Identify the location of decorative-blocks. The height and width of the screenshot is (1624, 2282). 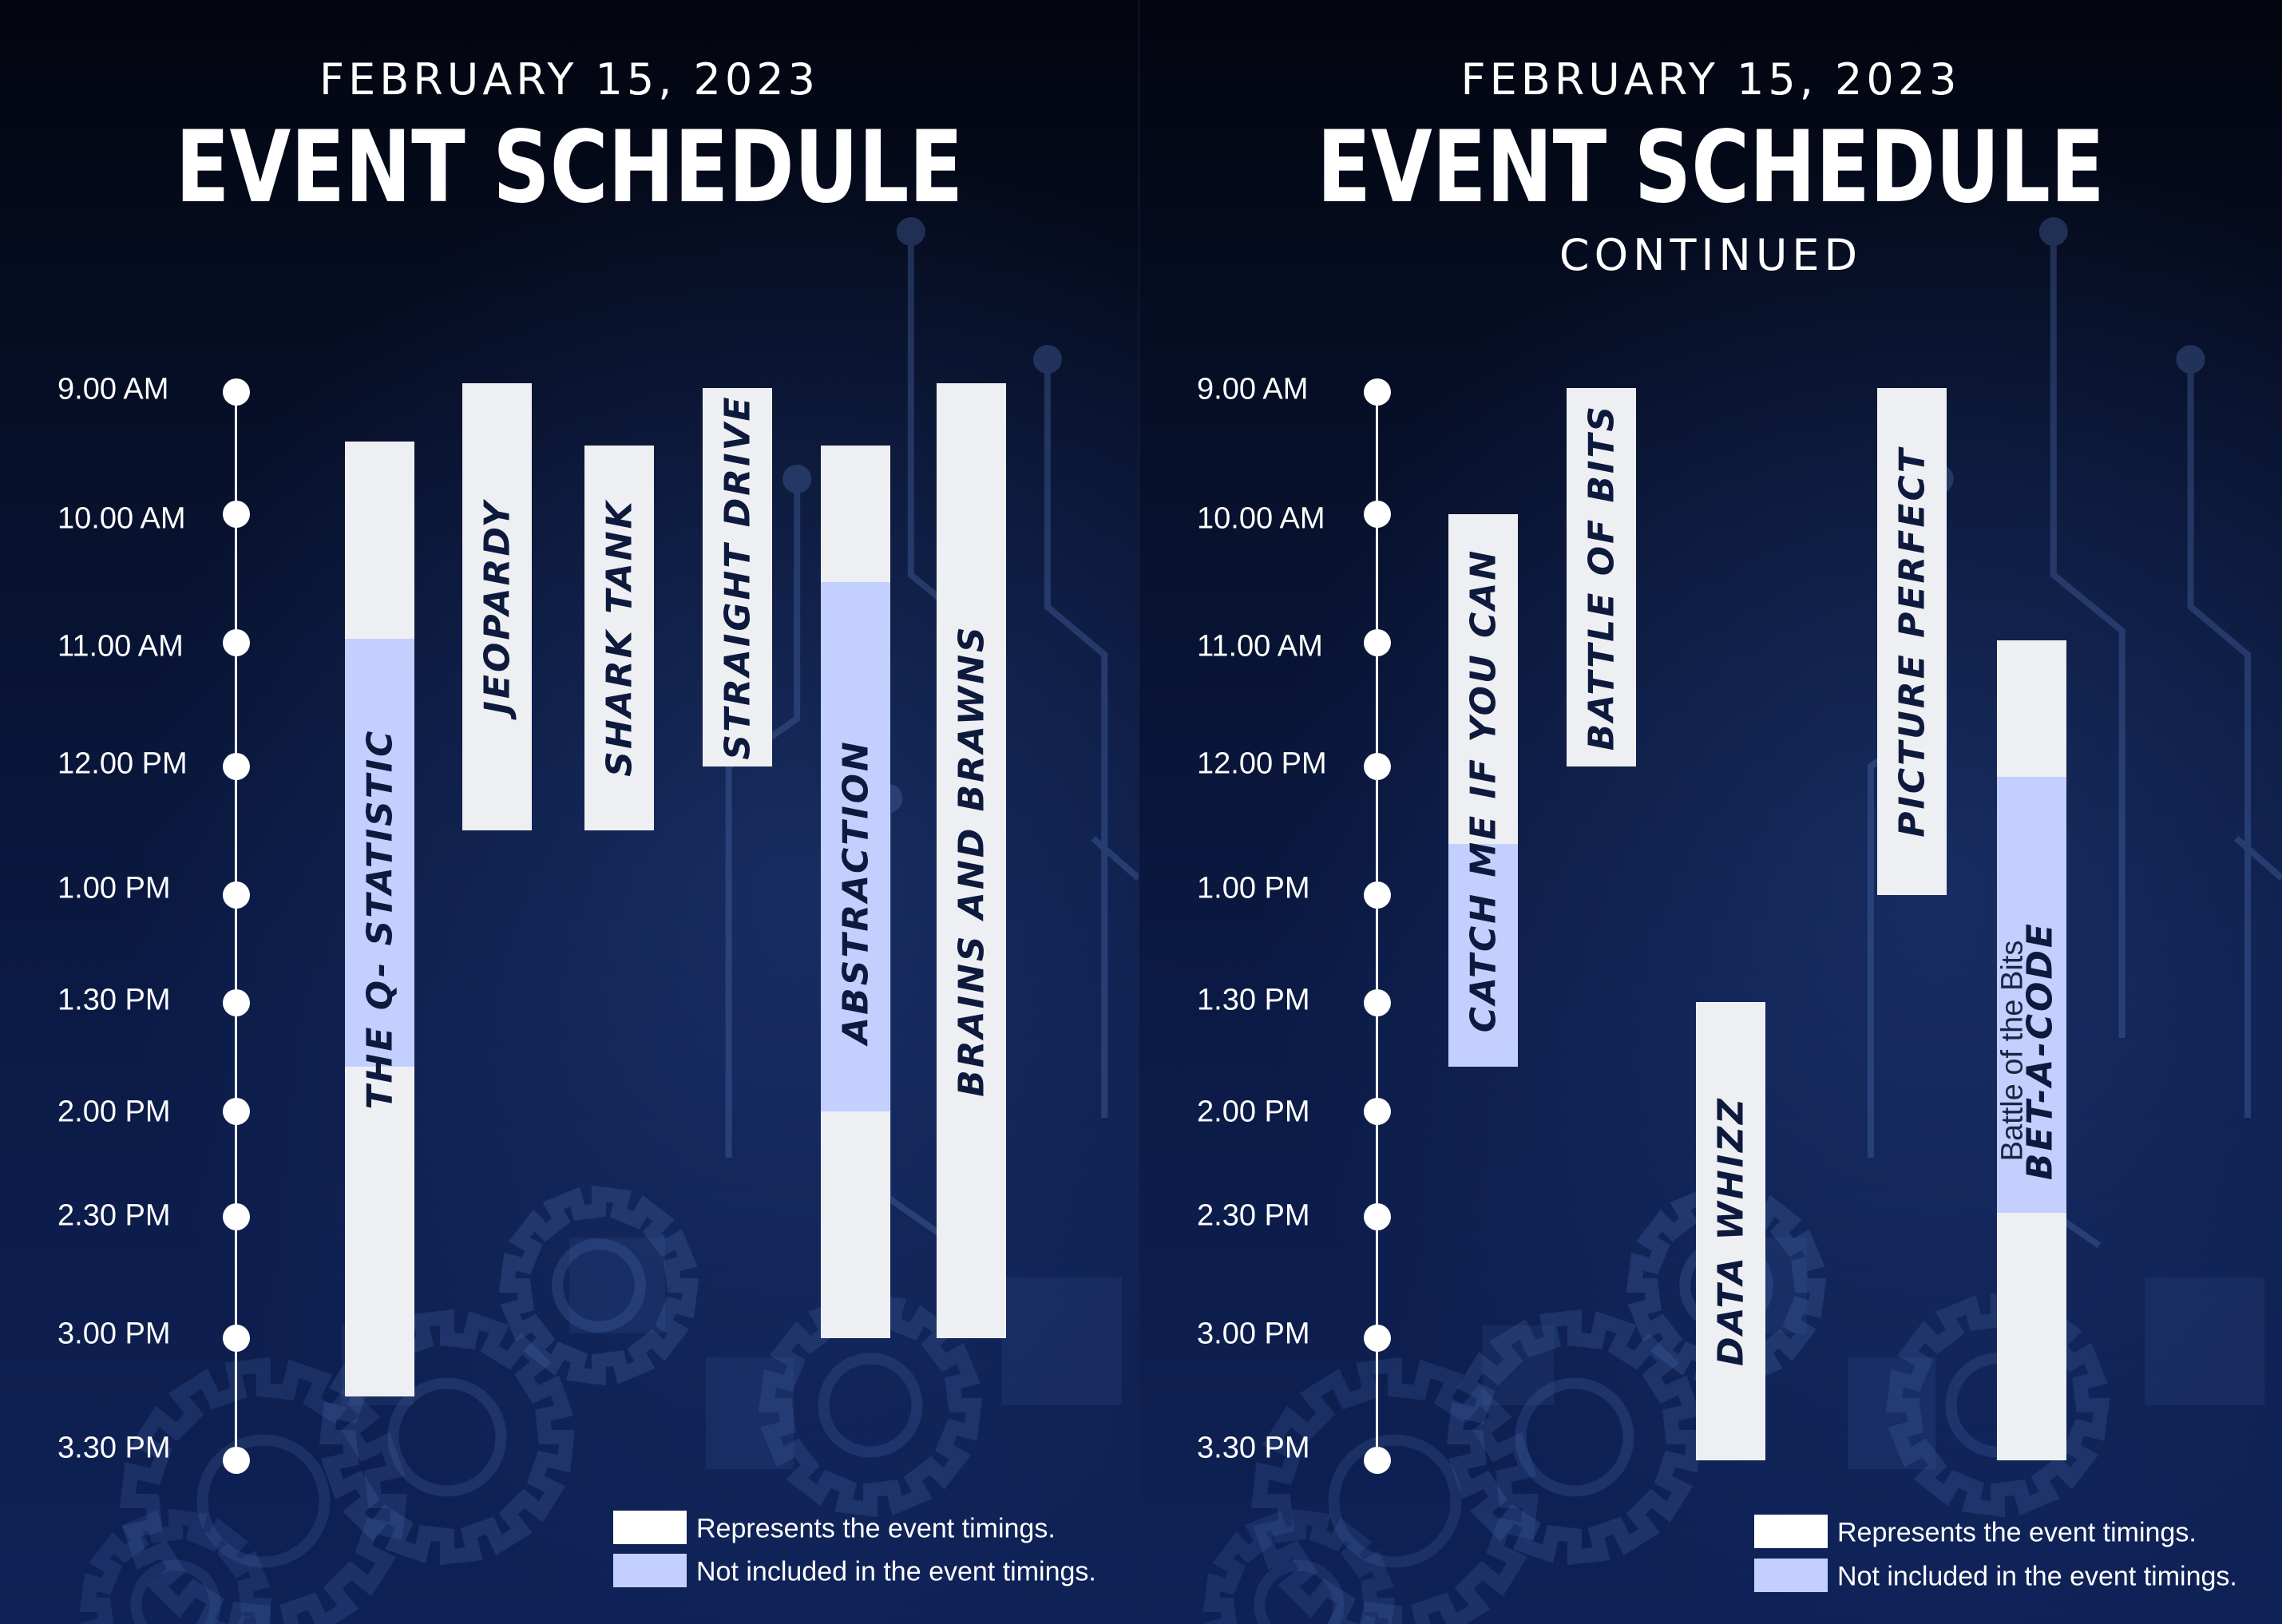
(1873, 1353).